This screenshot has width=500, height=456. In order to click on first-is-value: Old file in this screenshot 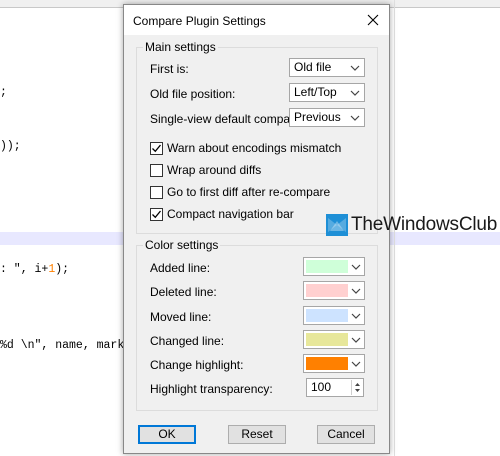, I will do `click(313, 67)`.